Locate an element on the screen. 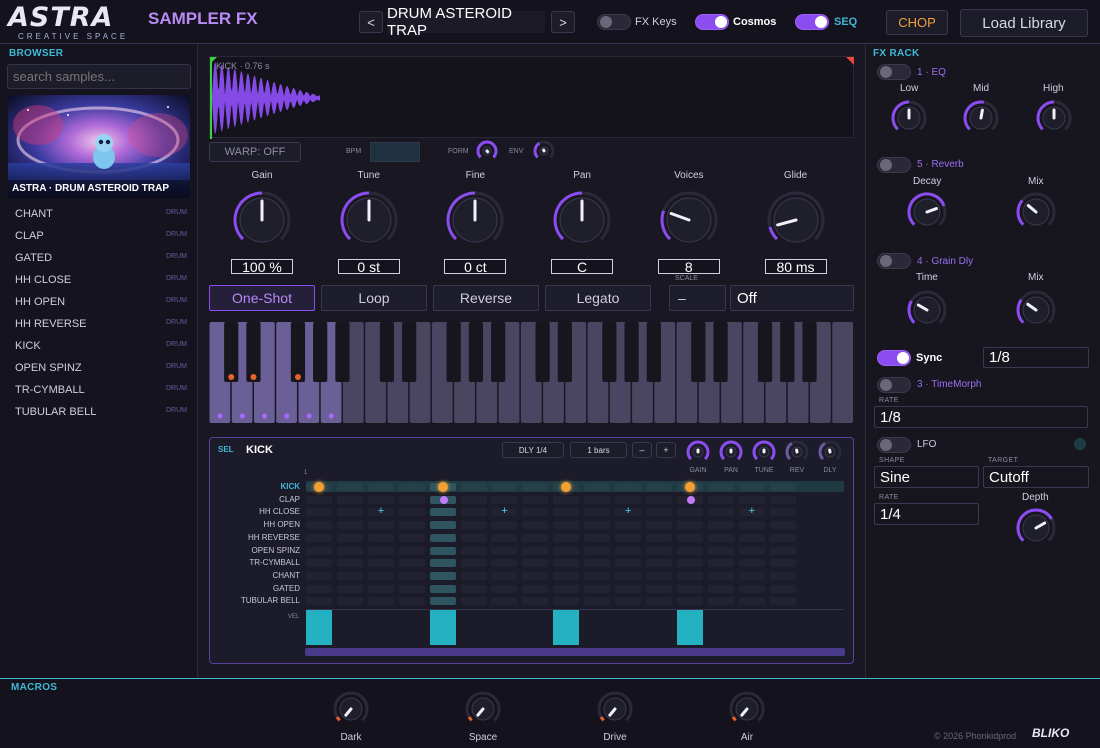 The width and height of the screenshot is (1100, 748). timemorph-toggle is located at coordinates (894, 385).